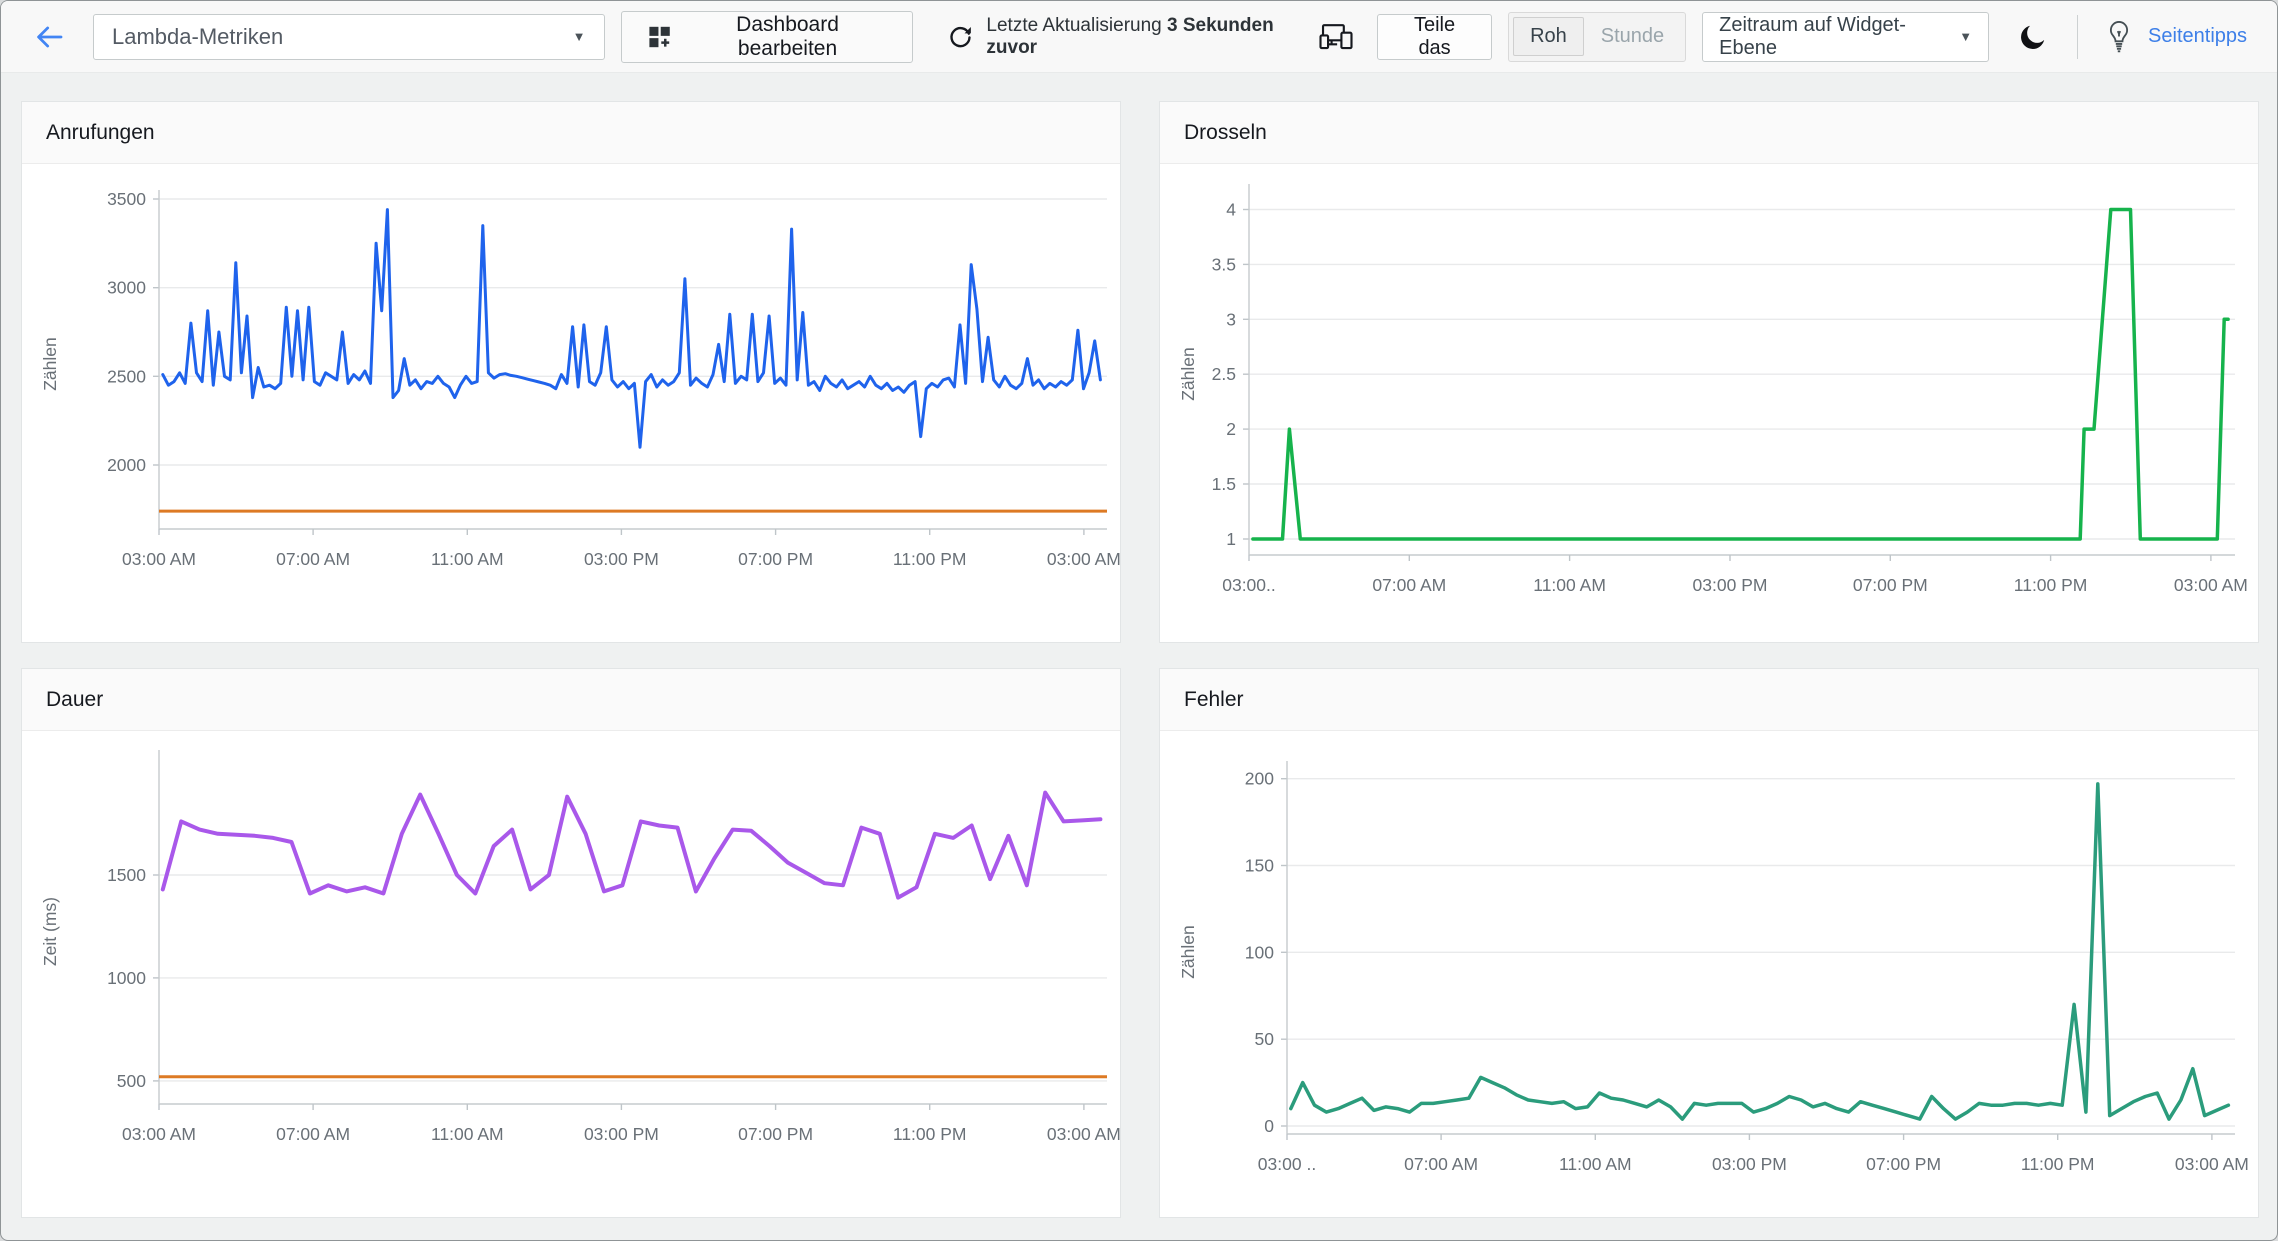 This screenshot has width=2278, height=1241. What do you see at coordinates (75, 699) in the screenshot?
I see `widget-title-dauer: Dauer` at bounding box center [75, 699].